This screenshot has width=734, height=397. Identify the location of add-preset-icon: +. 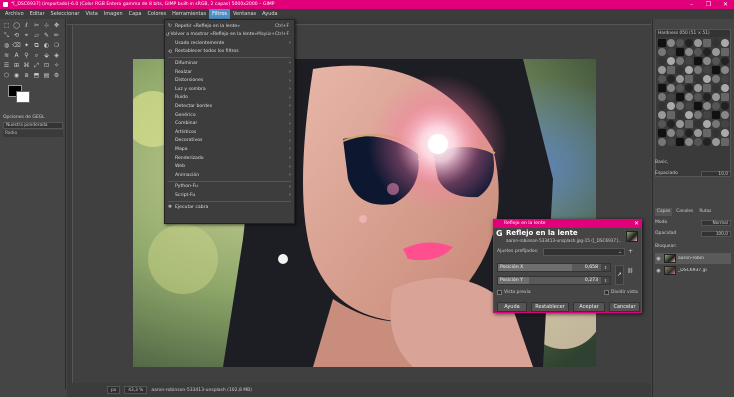
(631, 252).